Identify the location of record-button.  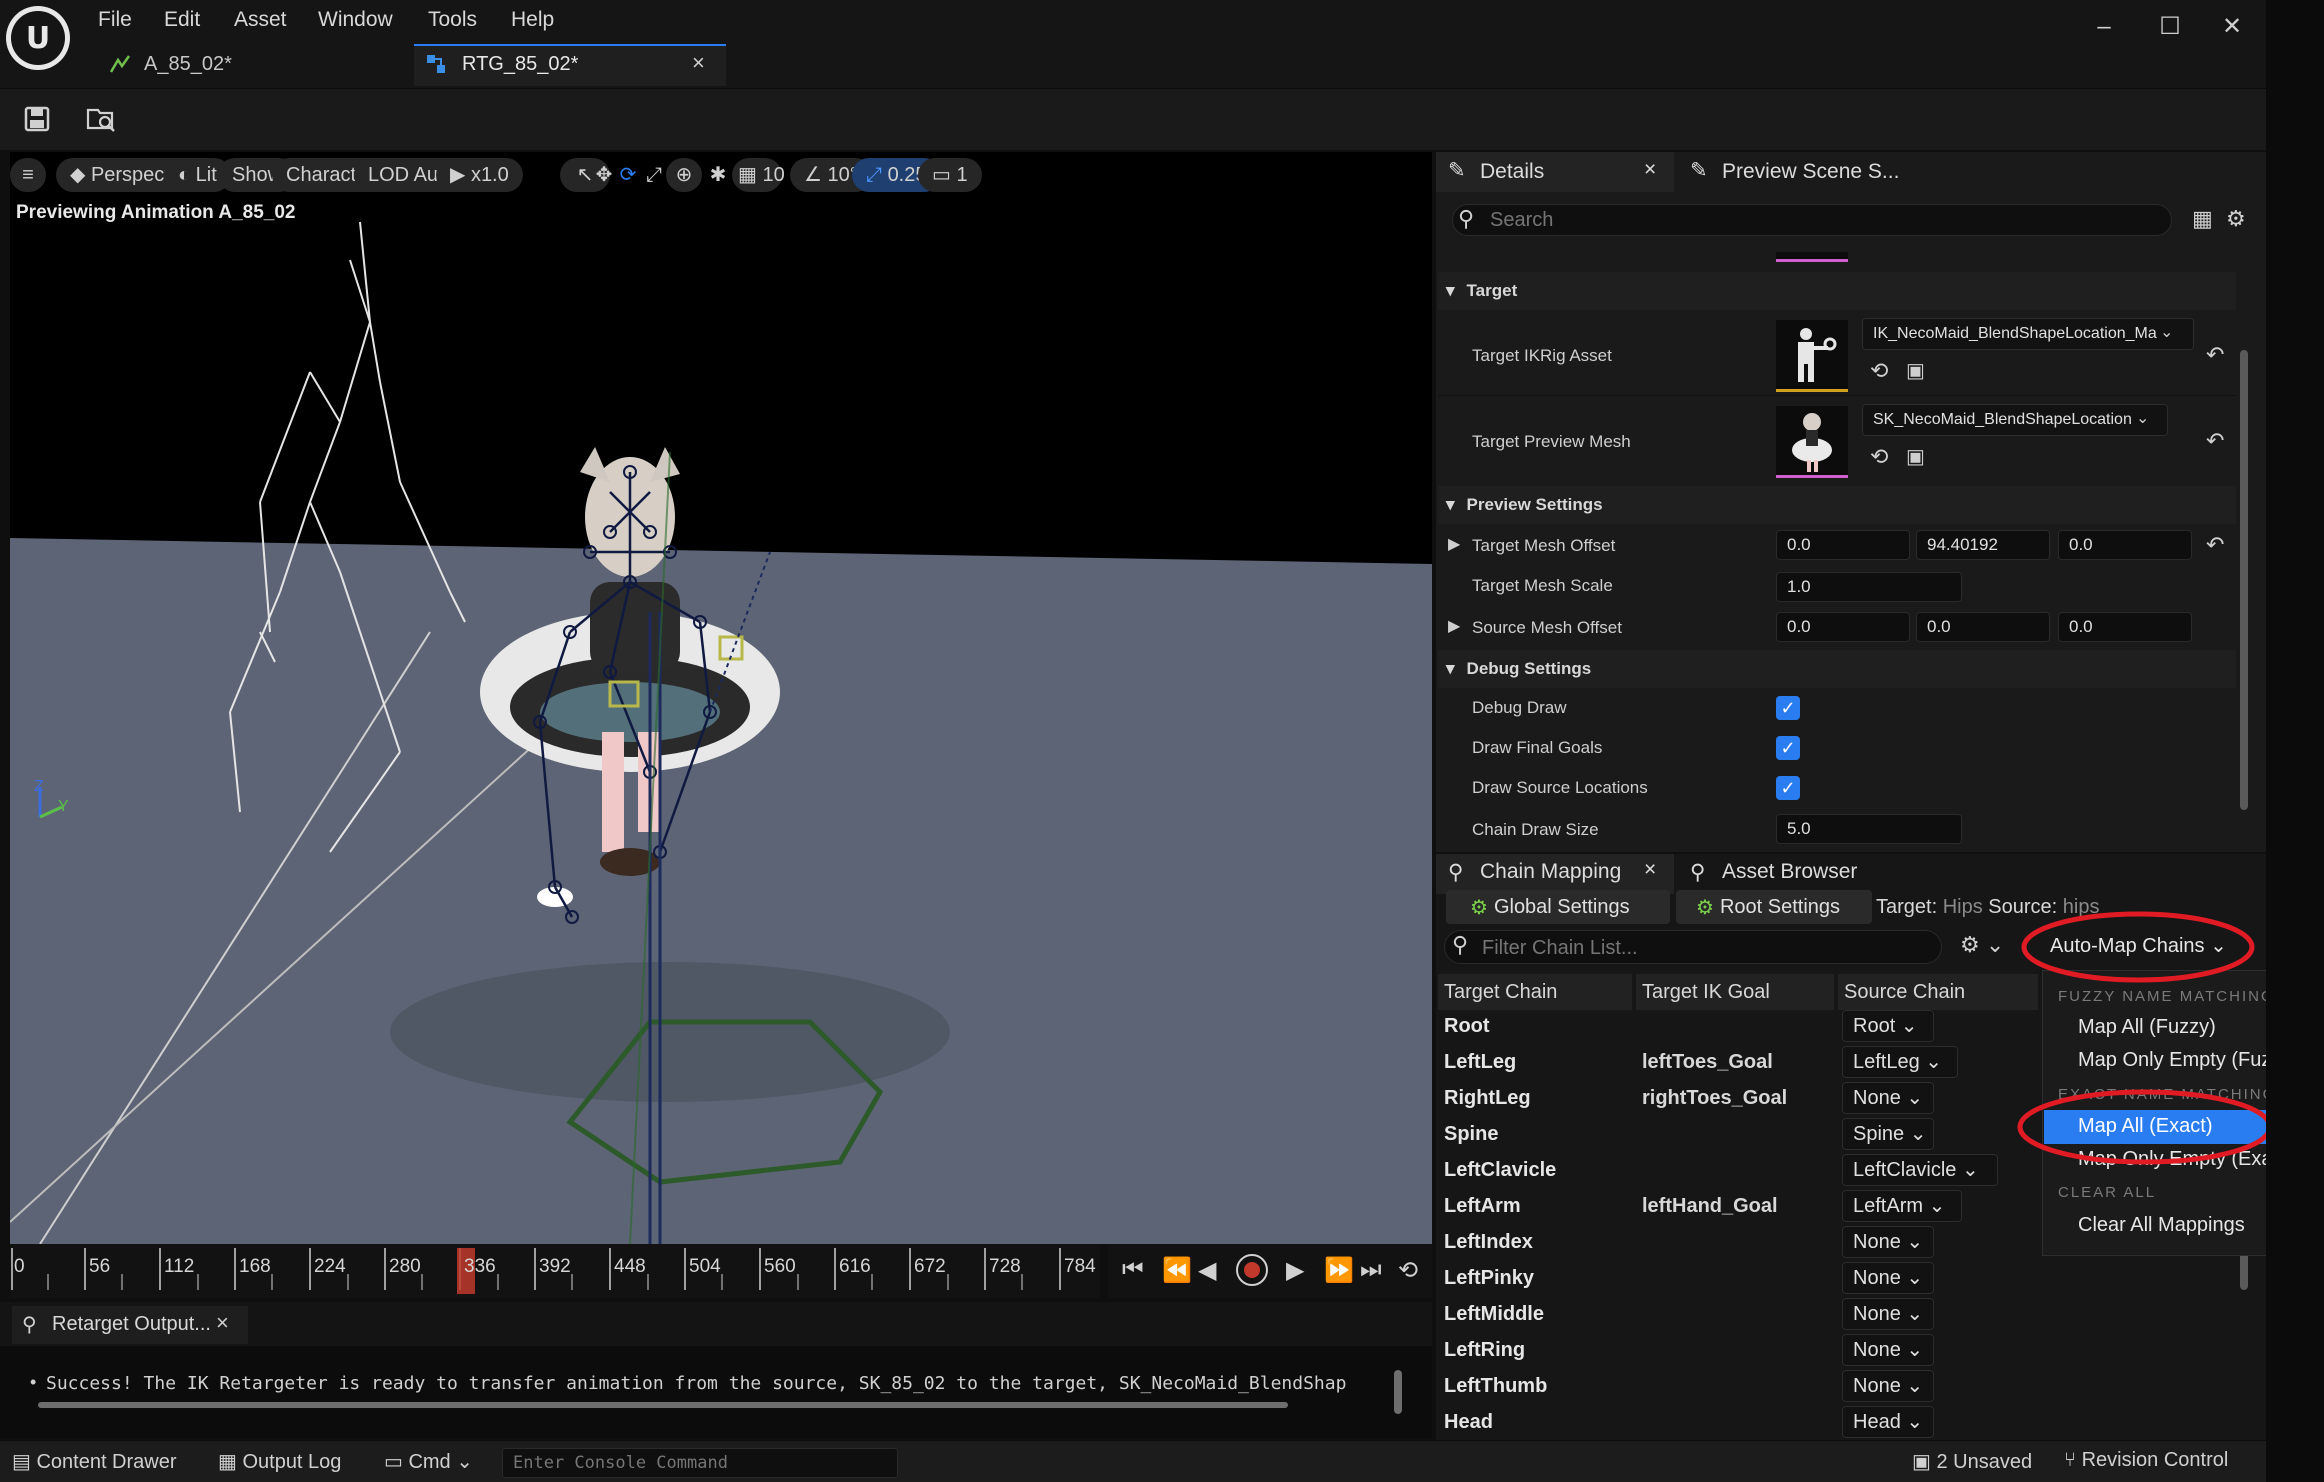
(1252, 1270).